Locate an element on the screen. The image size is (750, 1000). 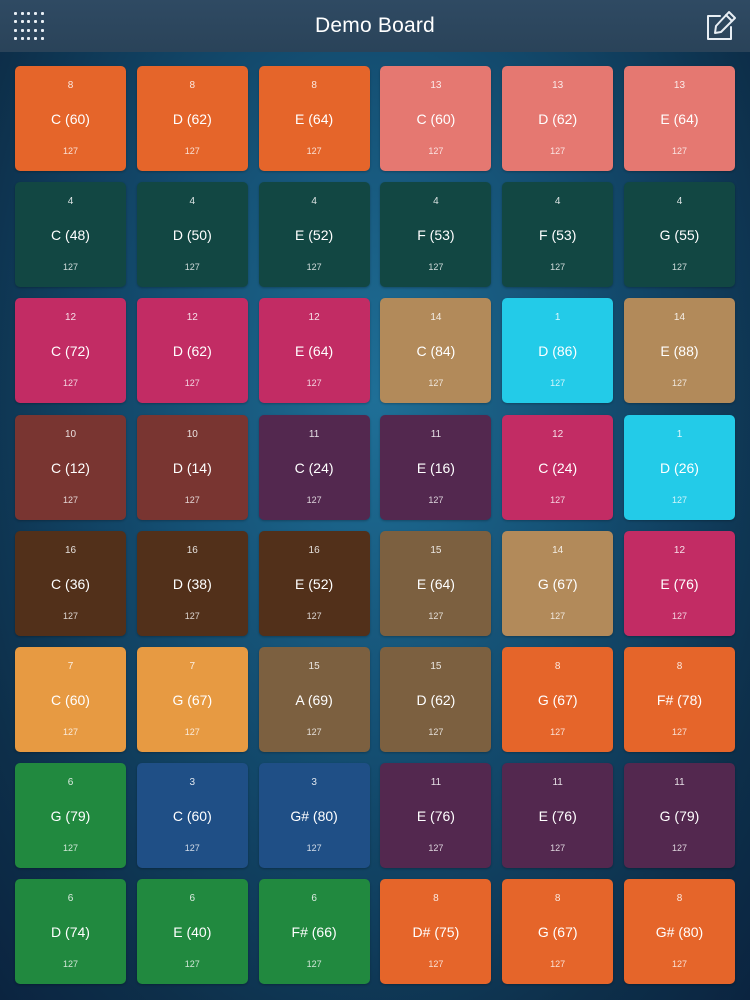
pad-note: C (36) is located at coordinates (70, 583).